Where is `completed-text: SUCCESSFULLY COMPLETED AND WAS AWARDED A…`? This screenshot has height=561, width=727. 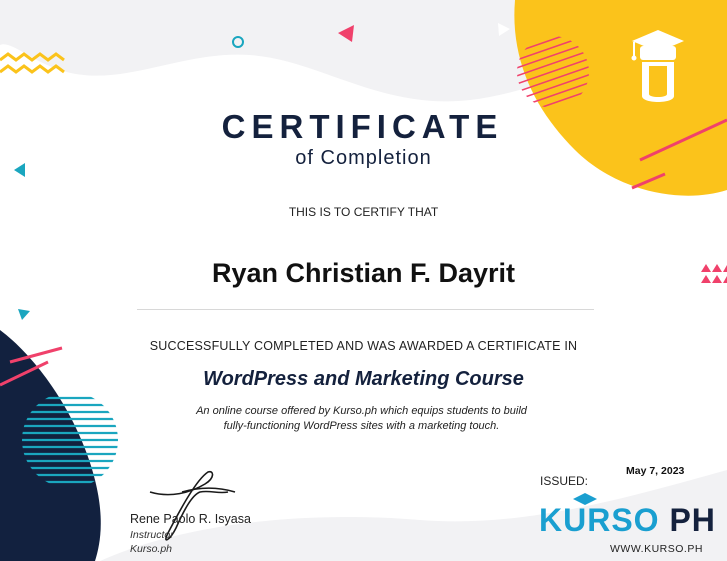 completed-text: SUCCESSFULLY COMPLETED AND WAS AWARDED A… is located at coordinates (363, 346).